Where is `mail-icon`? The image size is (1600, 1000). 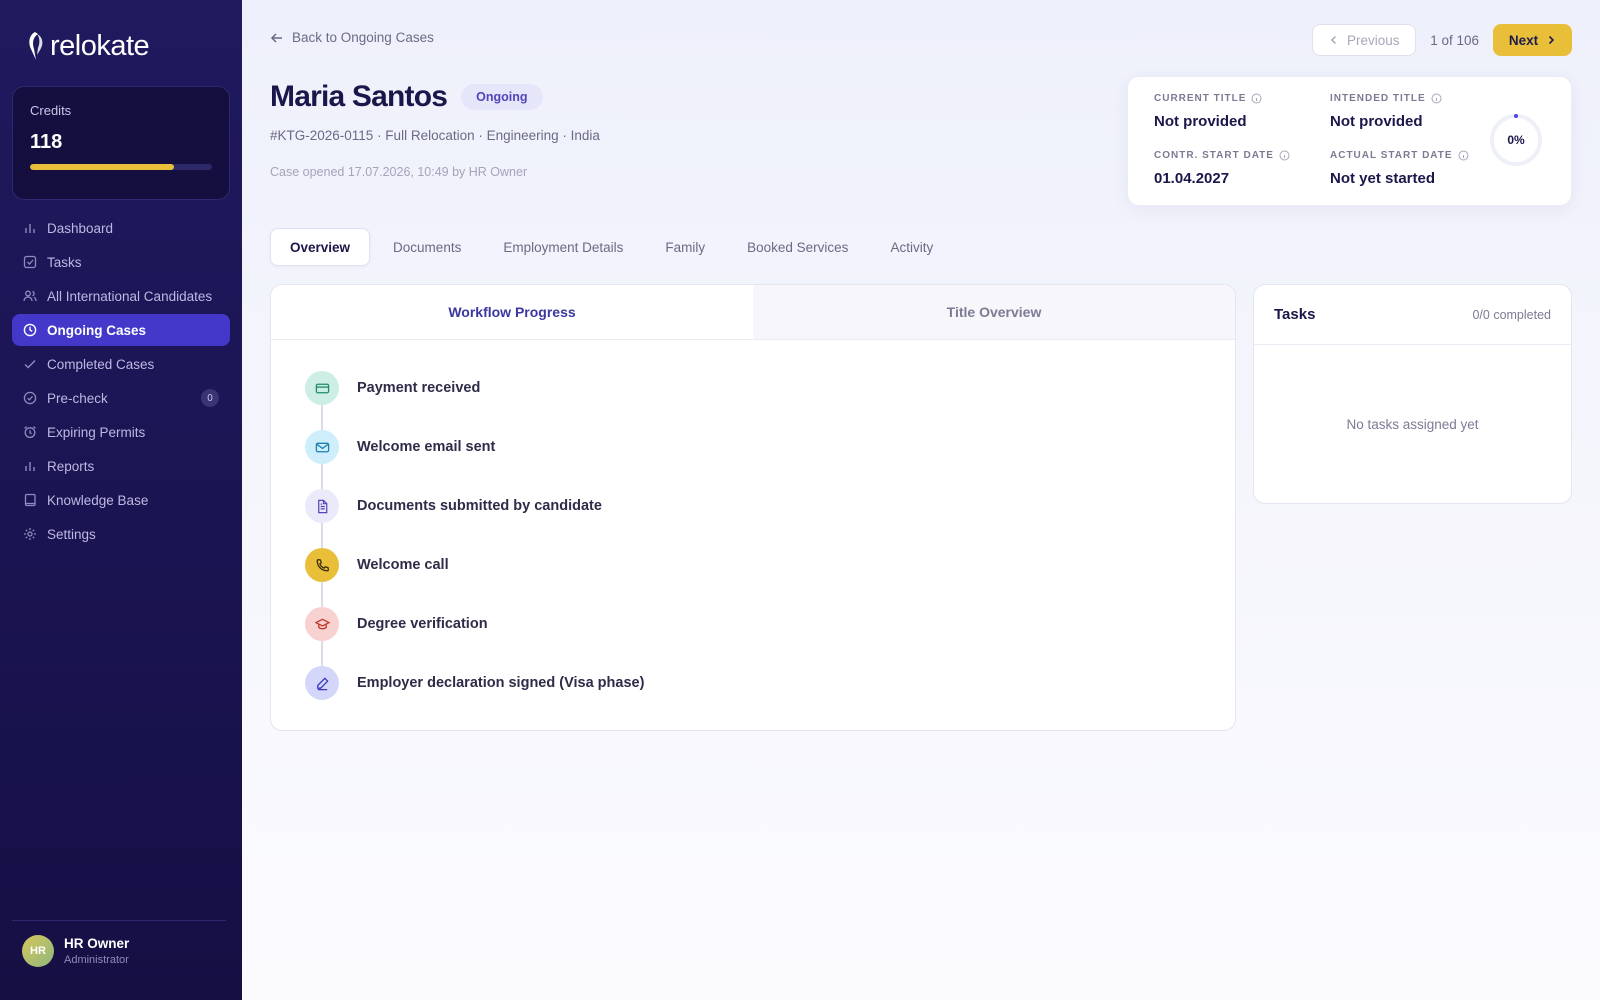
mail-icon is located at coordinates (322, 447).